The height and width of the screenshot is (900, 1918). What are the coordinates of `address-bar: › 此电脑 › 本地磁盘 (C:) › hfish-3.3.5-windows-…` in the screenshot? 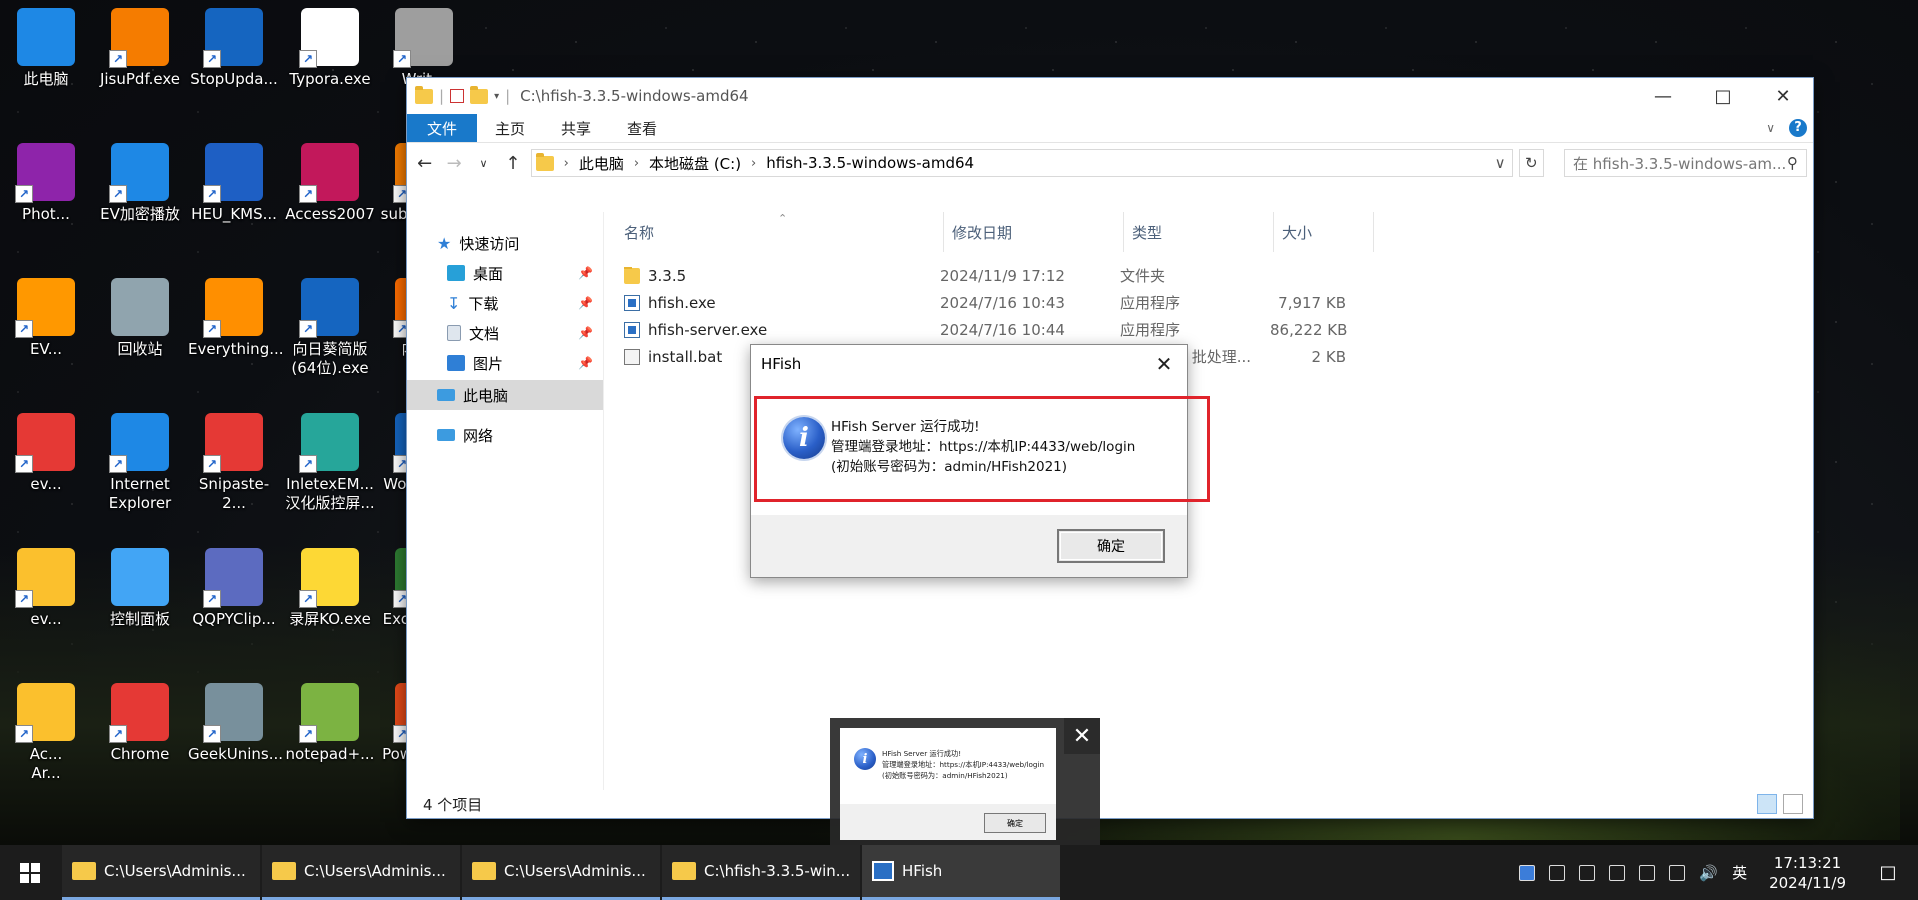 It's located at (1021, 163).